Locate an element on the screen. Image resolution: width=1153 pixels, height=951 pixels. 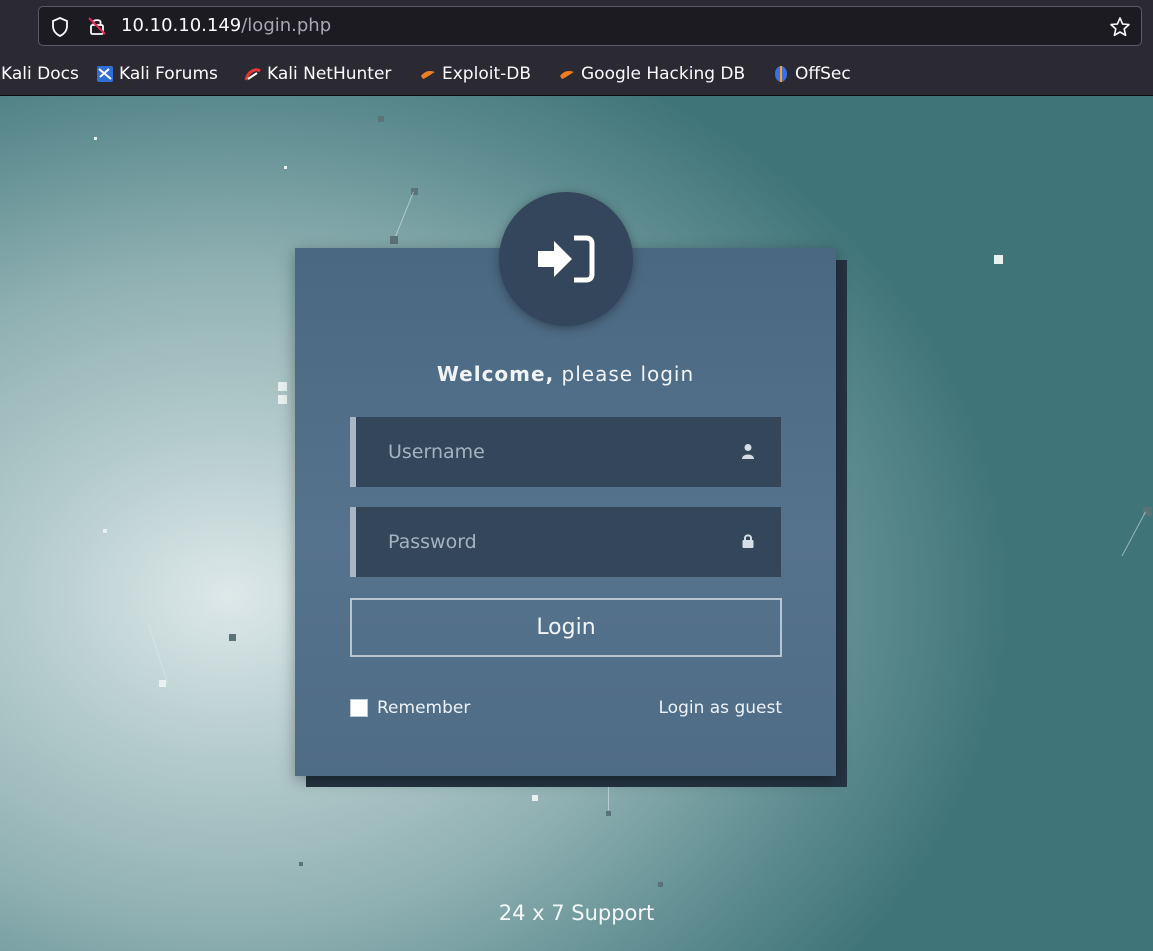
bookmark-offsec: OffSec is located at coordinates (811, 74).